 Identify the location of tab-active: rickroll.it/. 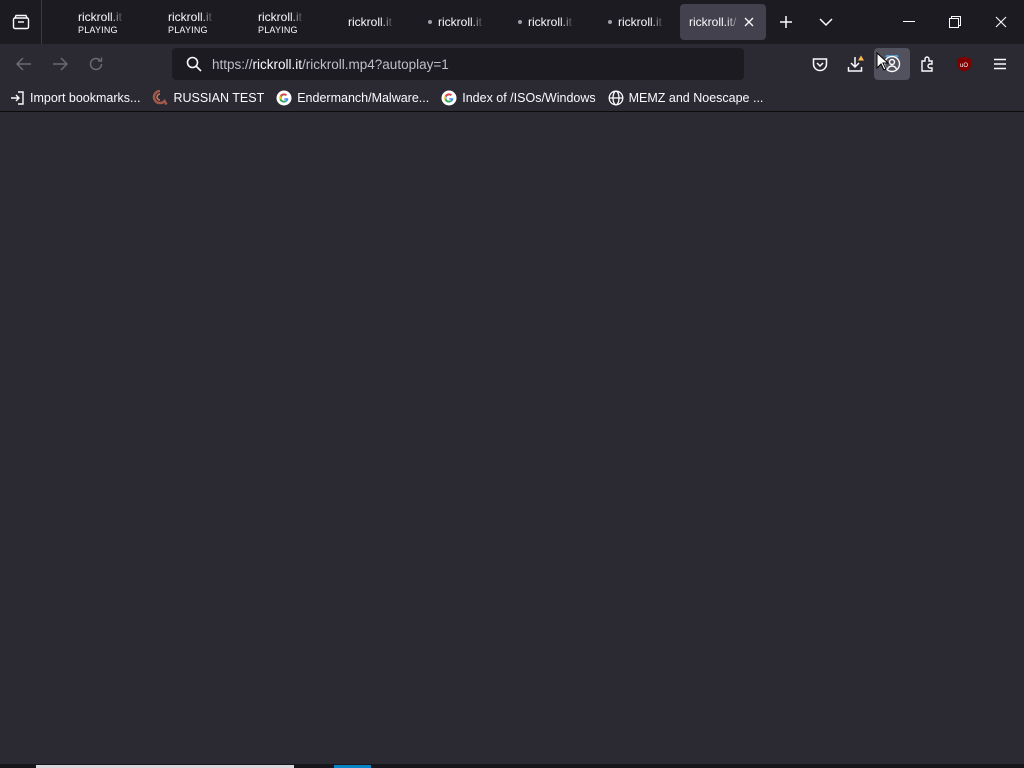
(723, 22).